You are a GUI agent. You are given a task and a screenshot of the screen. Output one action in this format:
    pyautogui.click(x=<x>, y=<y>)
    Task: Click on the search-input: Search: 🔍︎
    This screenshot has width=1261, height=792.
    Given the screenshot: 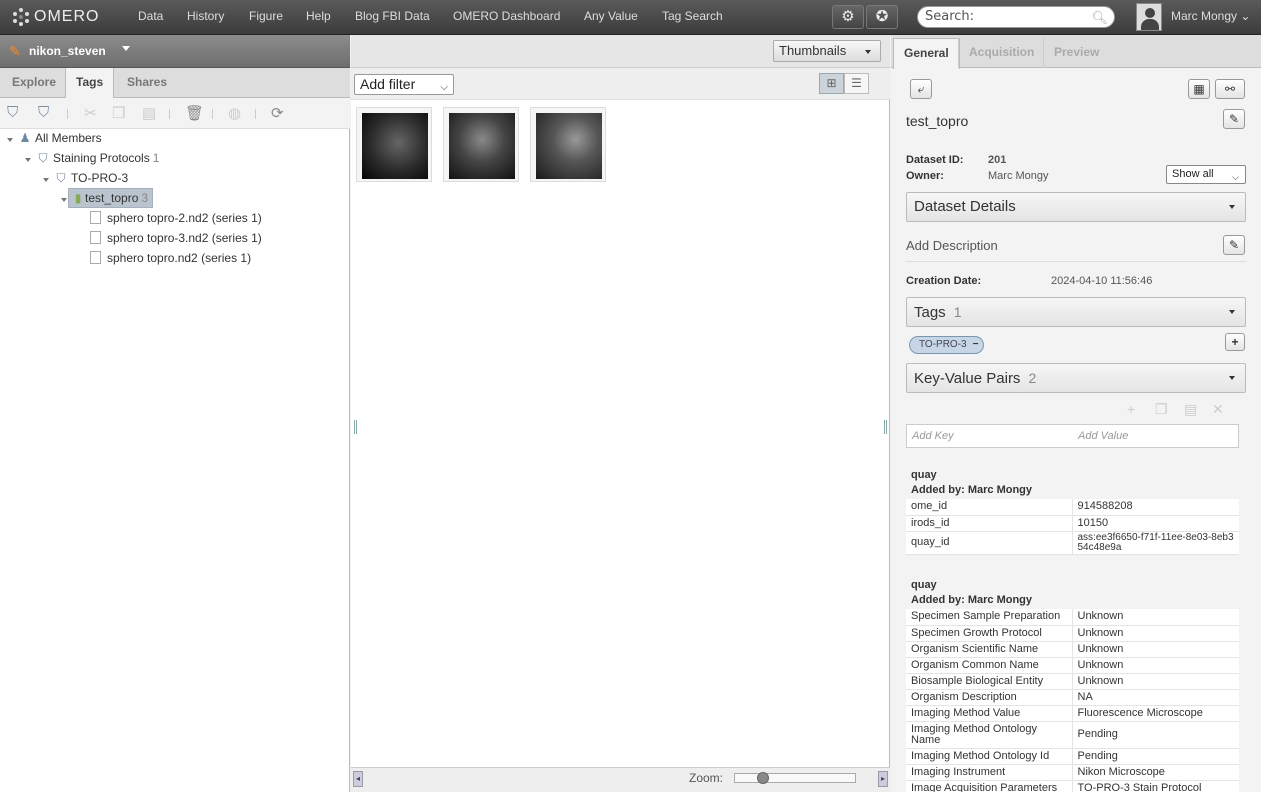 What is the action you would take?
    pyautogui.click(x=1016, y=17)
    